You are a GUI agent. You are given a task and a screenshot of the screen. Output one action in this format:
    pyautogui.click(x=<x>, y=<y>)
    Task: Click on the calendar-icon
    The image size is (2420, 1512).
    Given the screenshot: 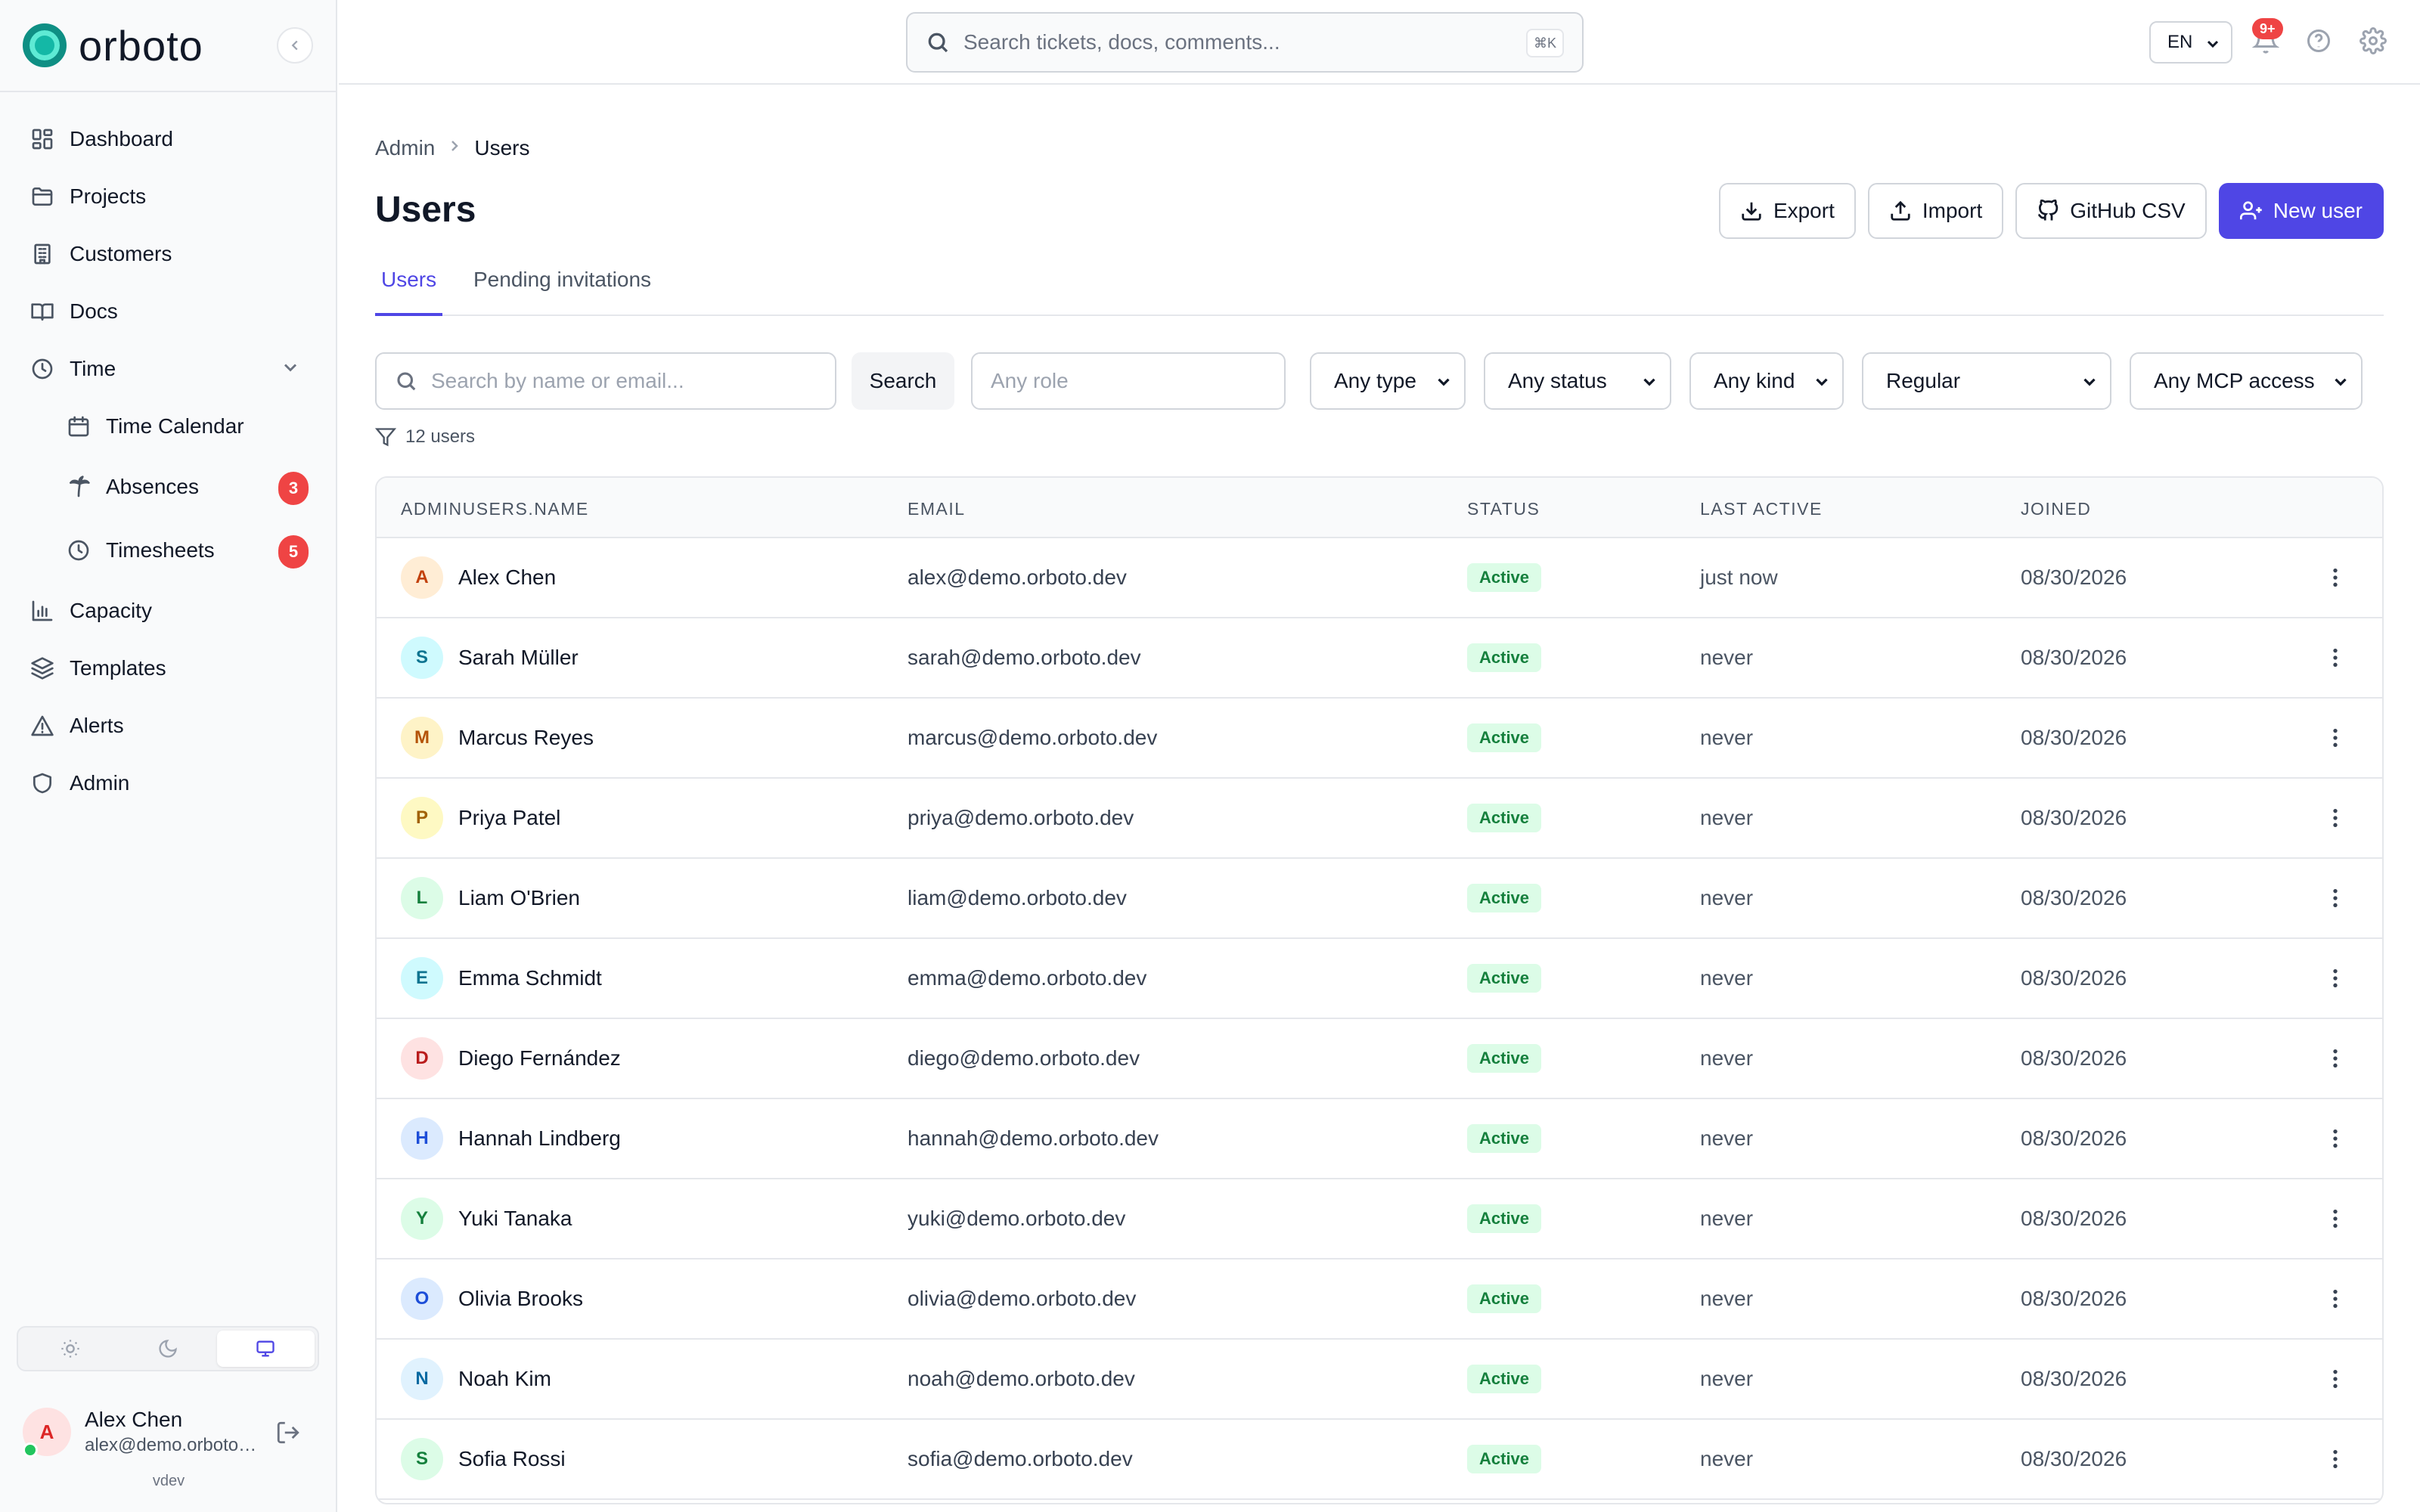 What is the action you would take?
    pyautogui.click(x=78, y=427)
    